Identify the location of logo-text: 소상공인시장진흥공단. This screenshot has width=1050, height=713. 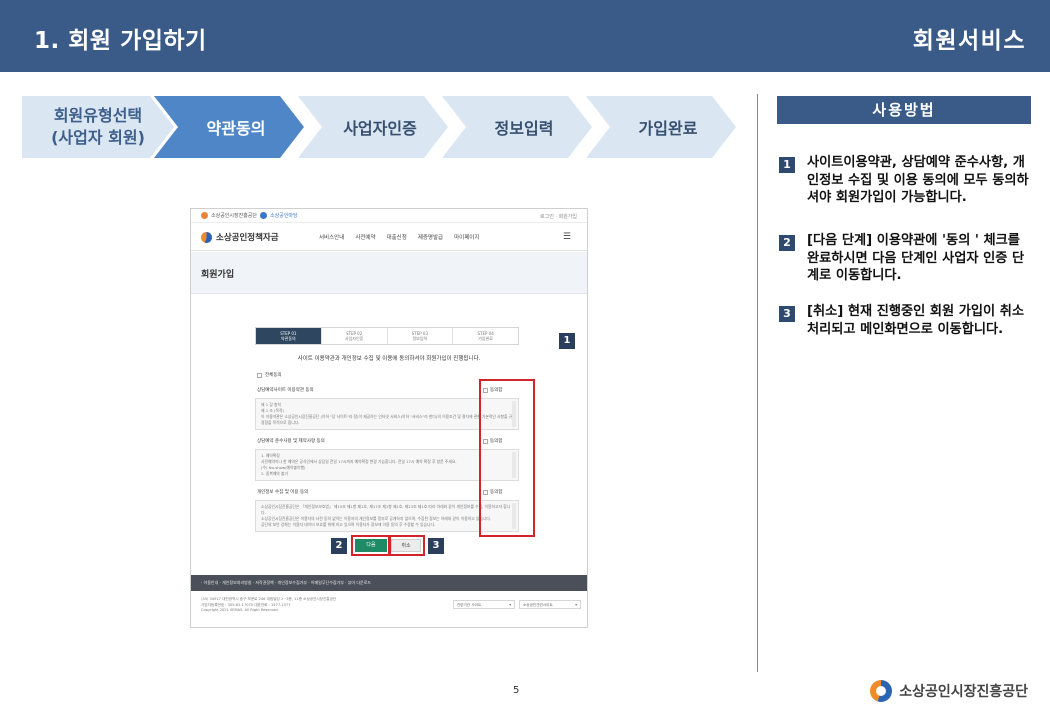
(234, 216).